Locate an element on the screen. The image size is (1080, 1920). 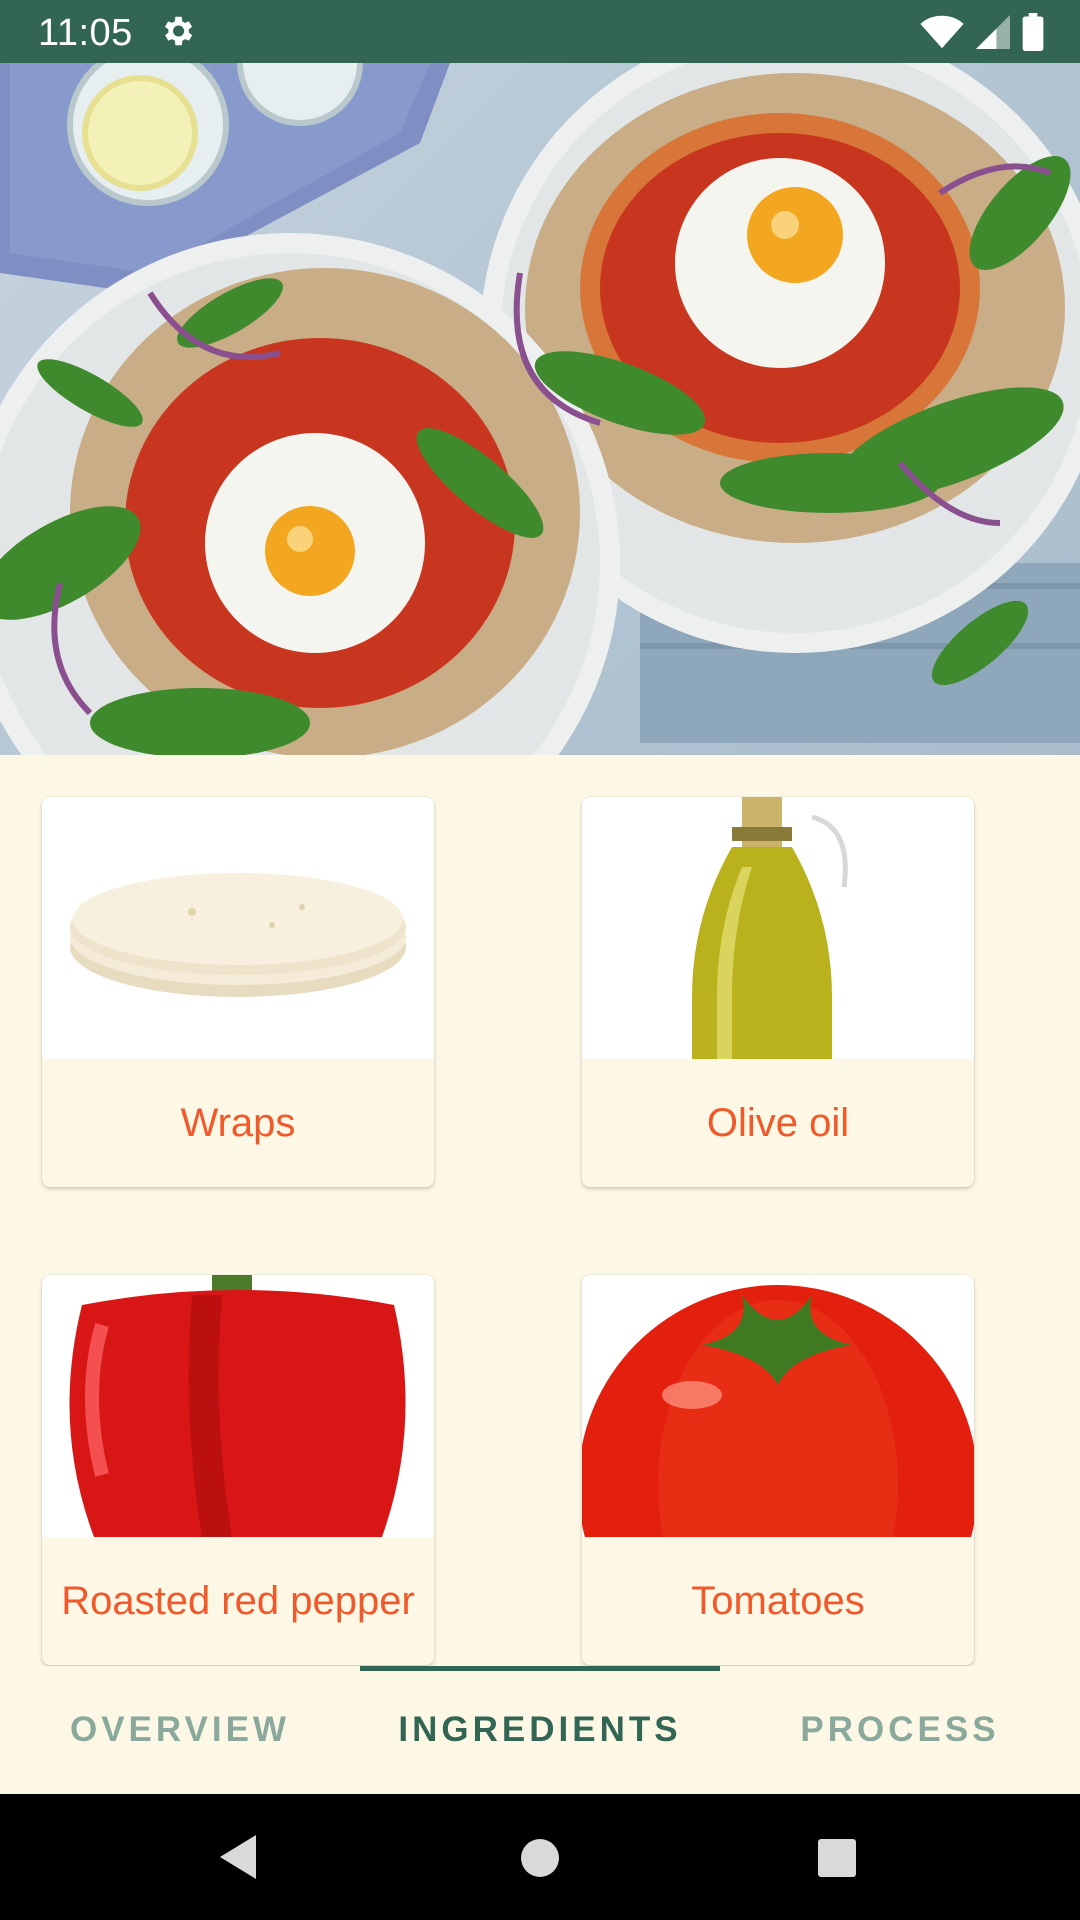
ingredient-card-olive-oil: Olive oil is located at coordinates (778, 992).